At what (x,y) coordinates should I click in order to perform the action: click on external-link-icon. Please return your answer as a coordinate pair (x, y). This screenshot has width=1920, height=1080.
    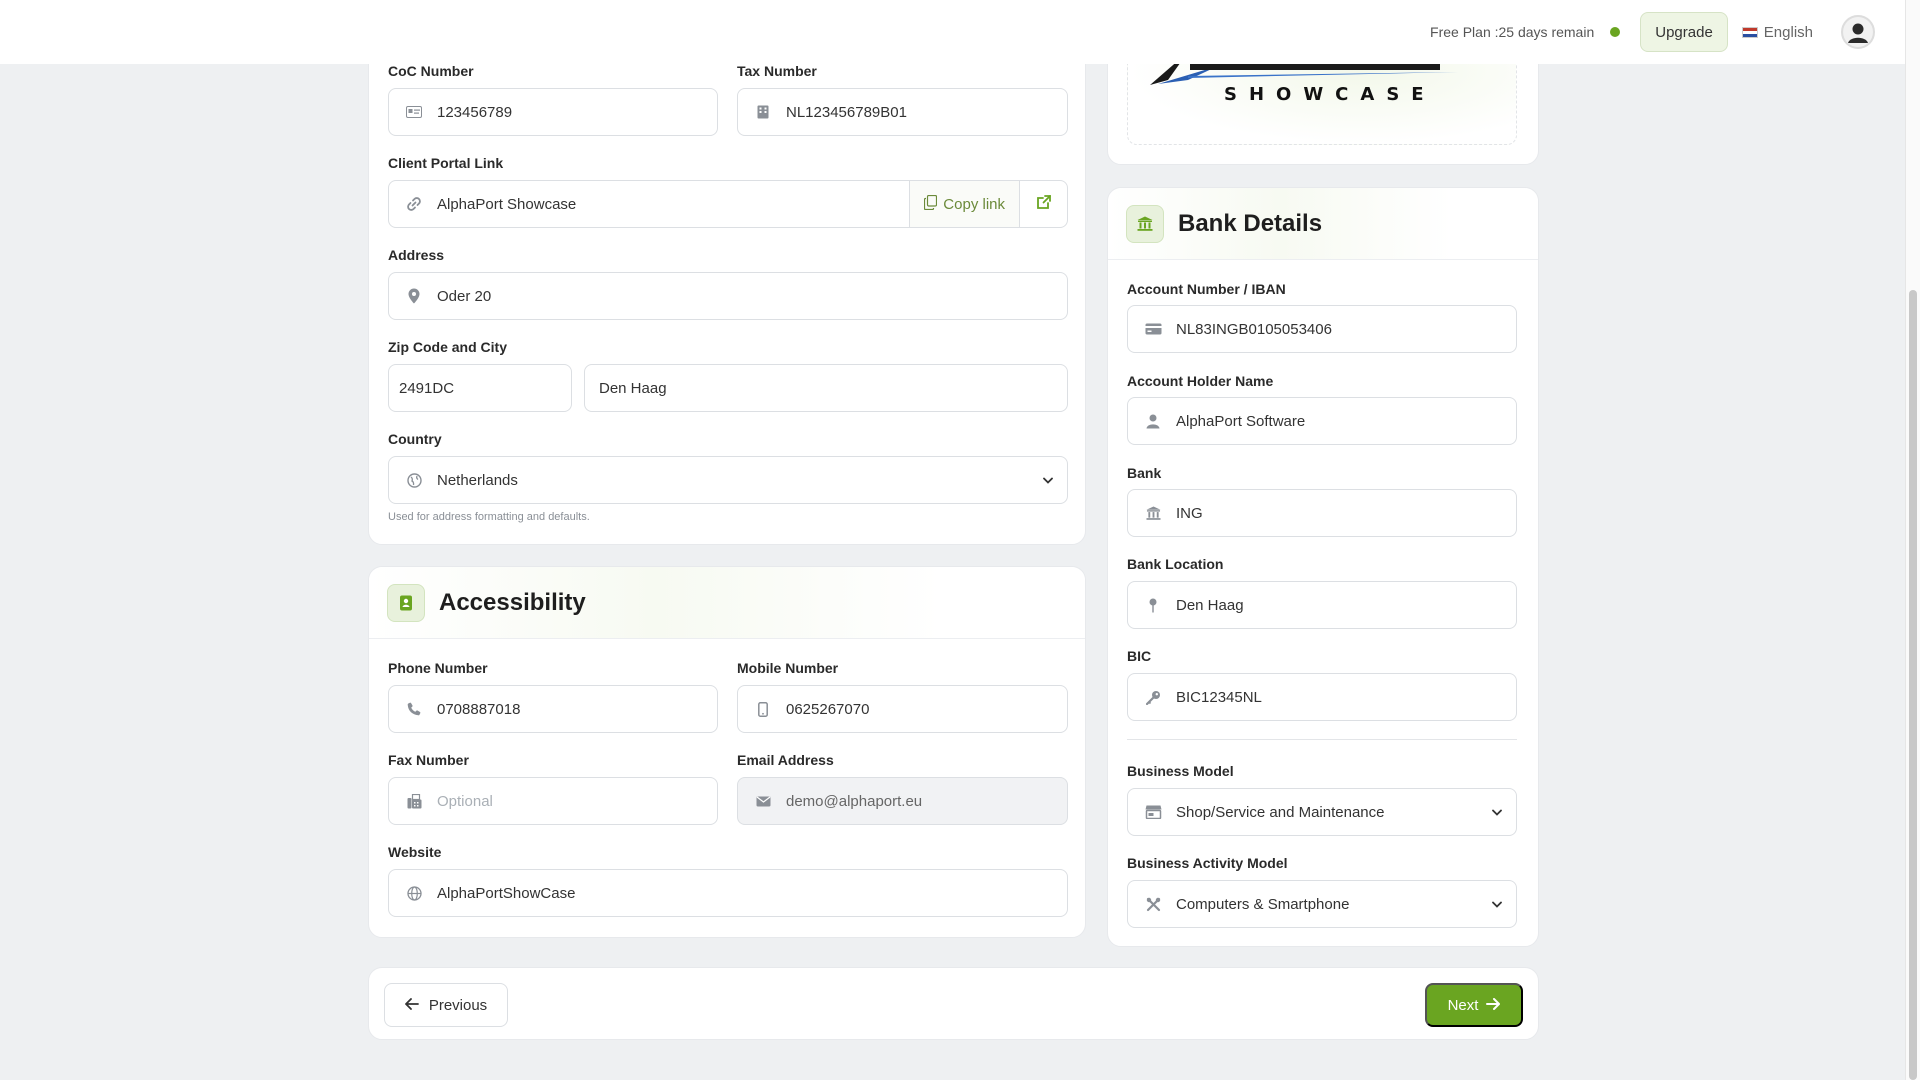
    Looking at the image, I should click on (1044, 204).